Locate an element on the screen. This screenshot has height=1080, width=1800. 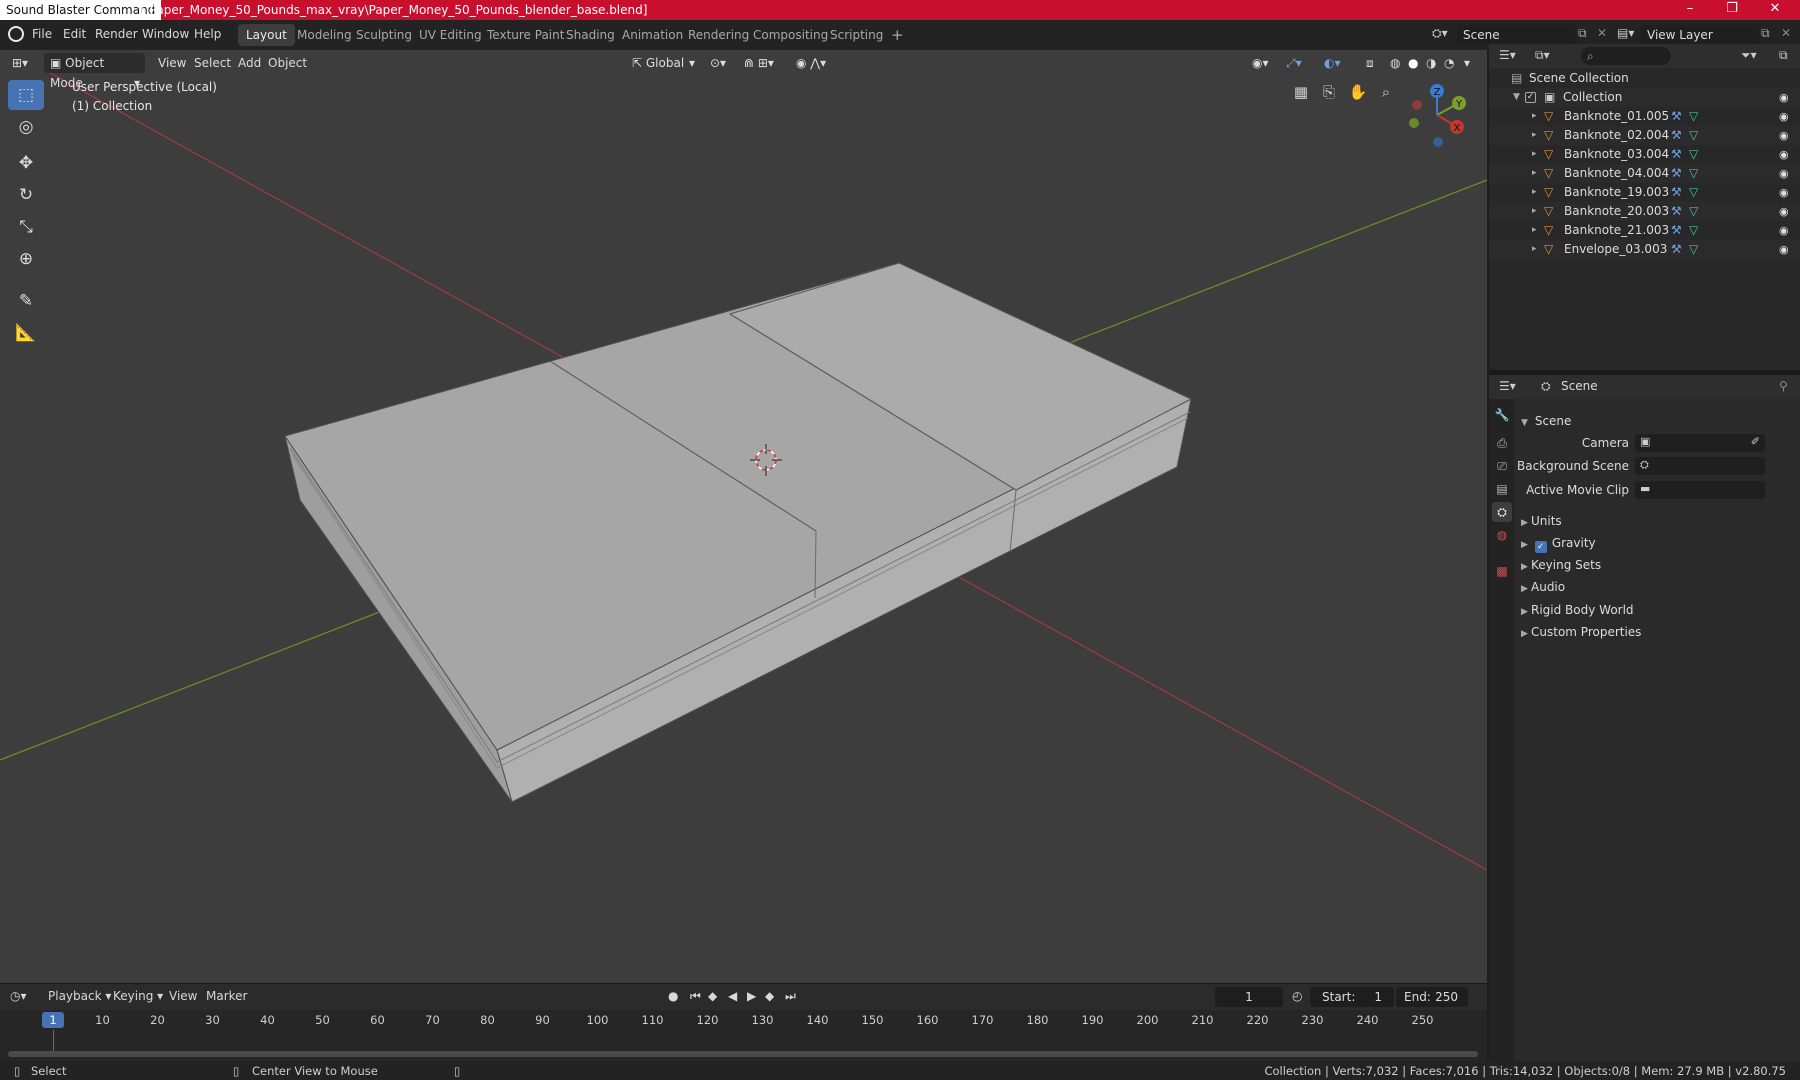
camera-field: ▣ ✐ is located at coordinates (1700, 443).